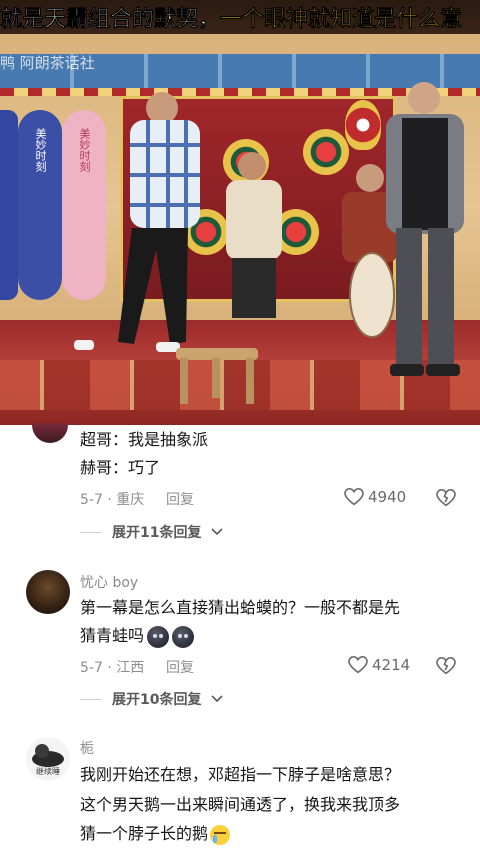  I want to click on expand-replies-button: 展开10条回复, so click(152, 699).